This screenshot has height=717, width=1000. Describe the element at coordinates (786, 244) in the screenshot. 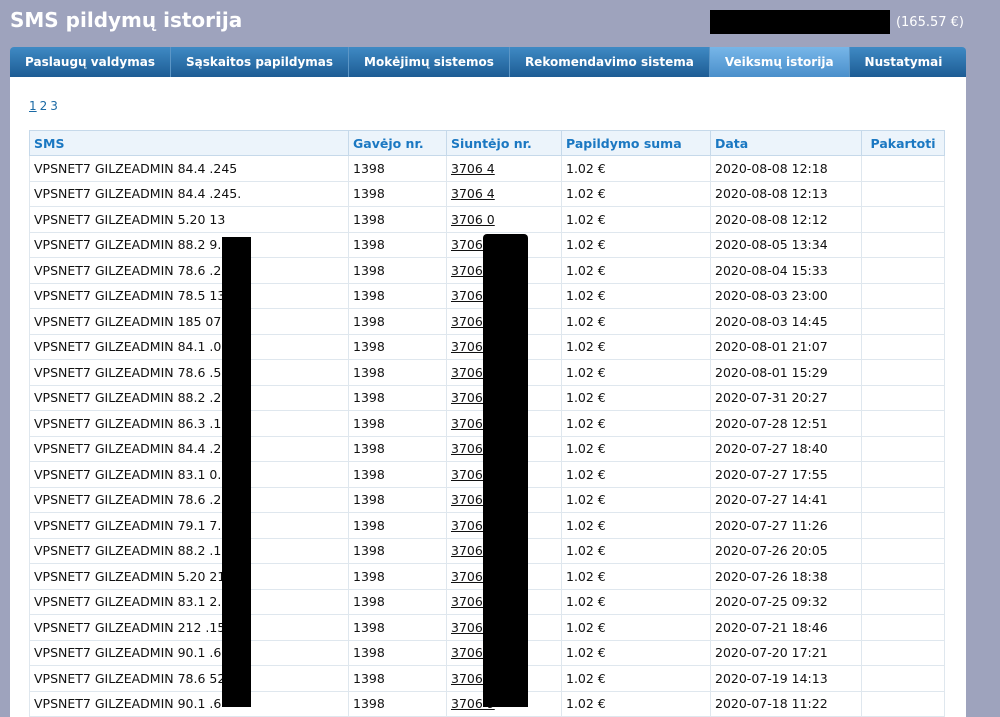

I see `date-cell: 2020-08-05 13:34` at that location.